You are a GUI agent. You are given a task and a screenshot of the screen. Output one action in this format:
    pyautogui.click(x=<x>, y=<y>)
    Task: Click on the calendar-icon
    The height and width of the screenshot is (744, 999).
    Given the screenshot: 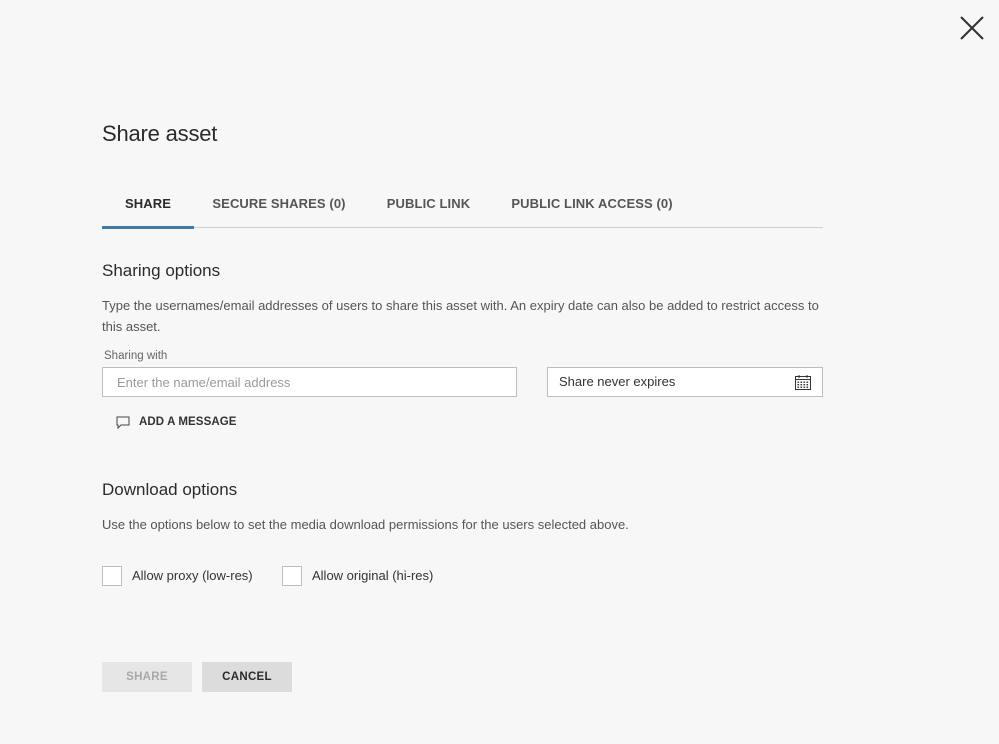 What is the action you would take?
    pyautogui.click(x=803, y=382)
    